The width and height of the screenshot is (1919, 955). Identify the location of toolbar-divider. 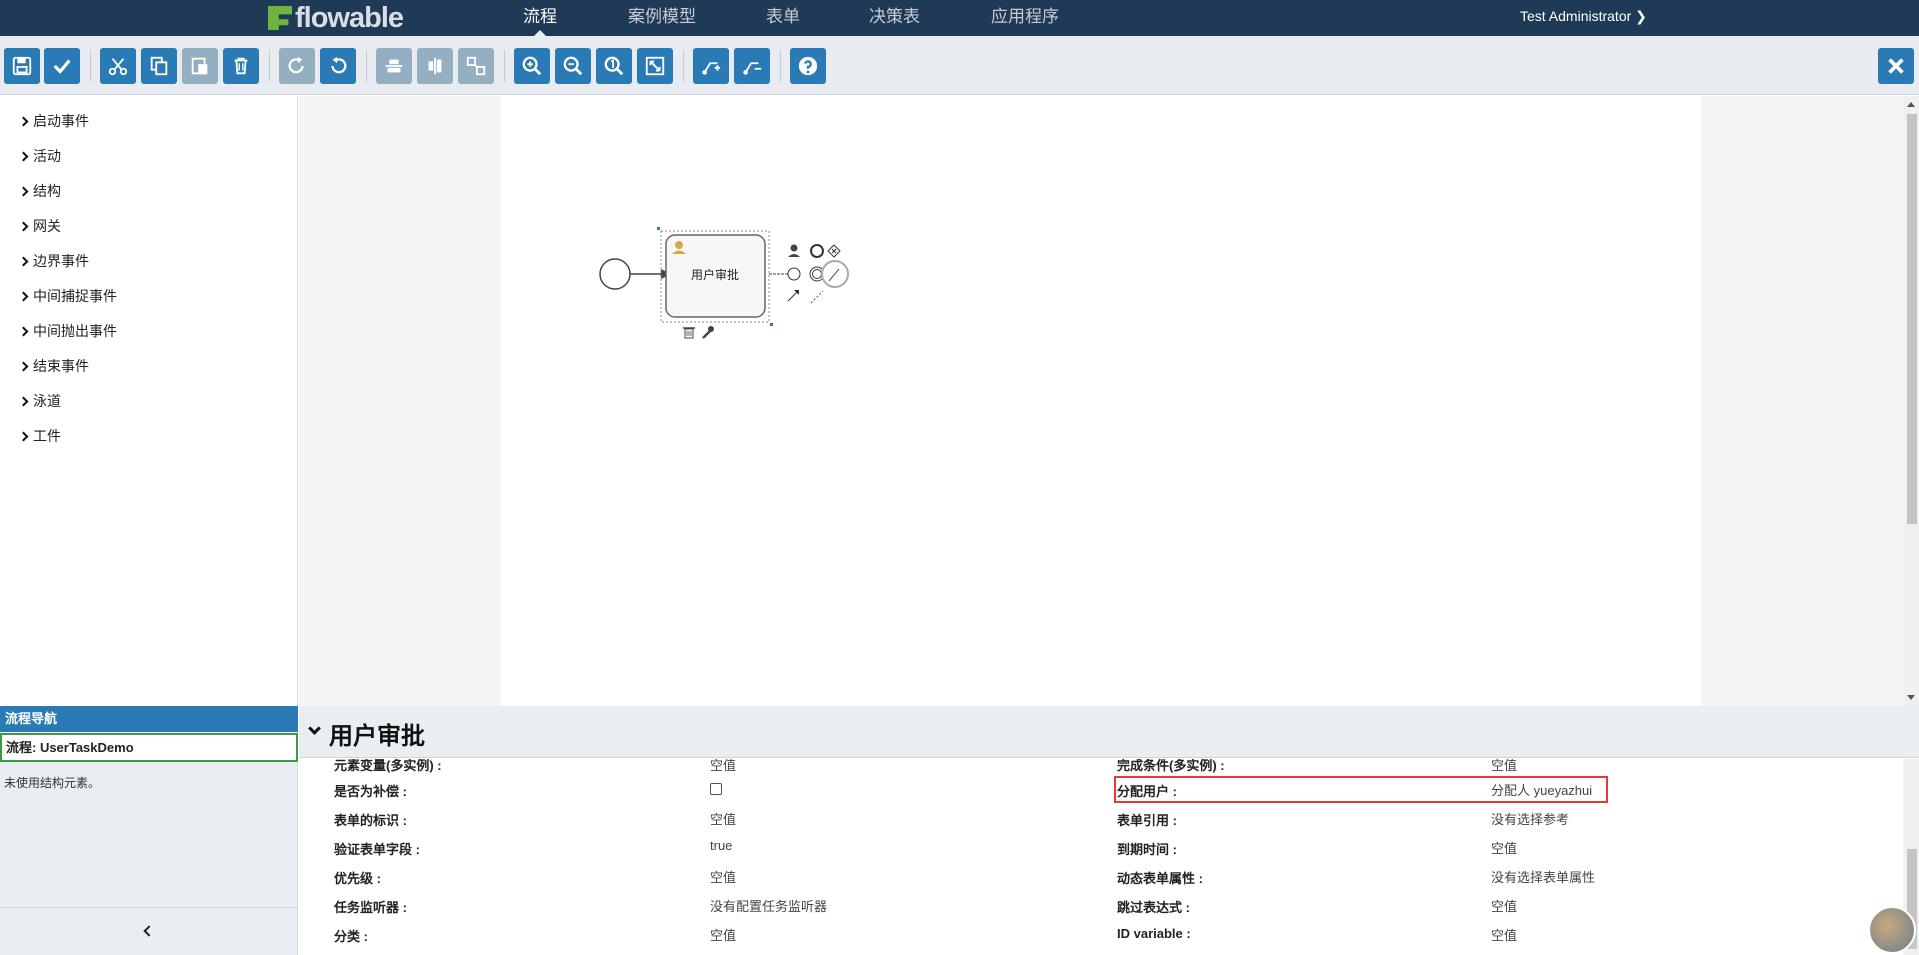
(269, 66).